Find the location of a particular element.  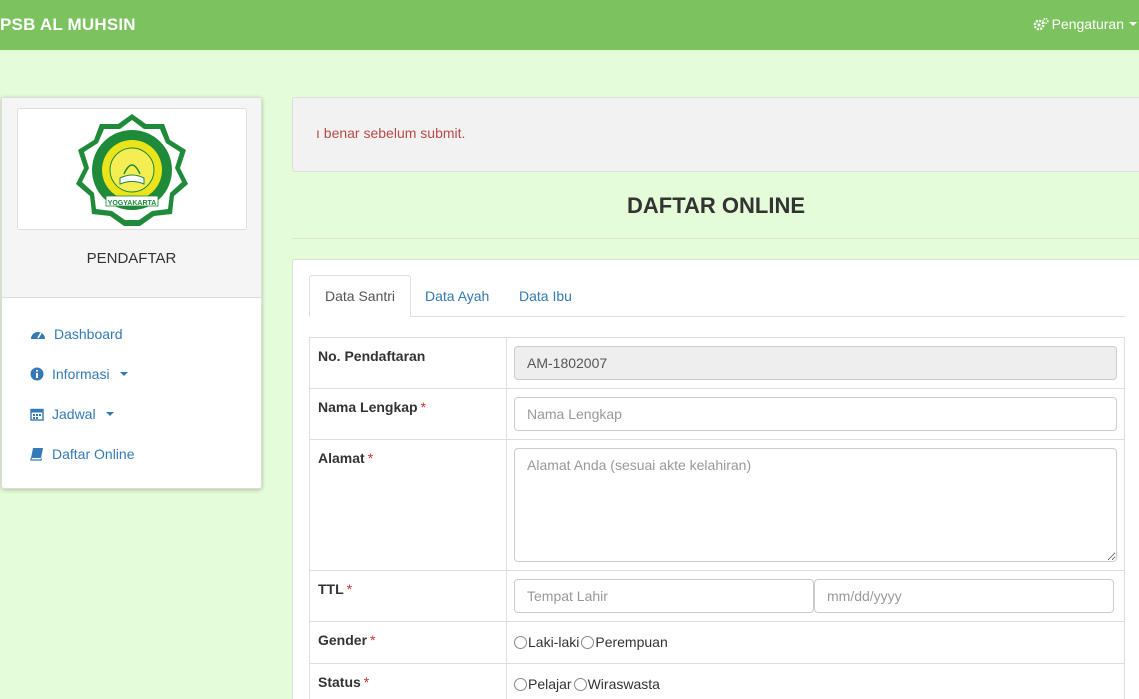

calendar-icon is located at coordinates (37, 414).